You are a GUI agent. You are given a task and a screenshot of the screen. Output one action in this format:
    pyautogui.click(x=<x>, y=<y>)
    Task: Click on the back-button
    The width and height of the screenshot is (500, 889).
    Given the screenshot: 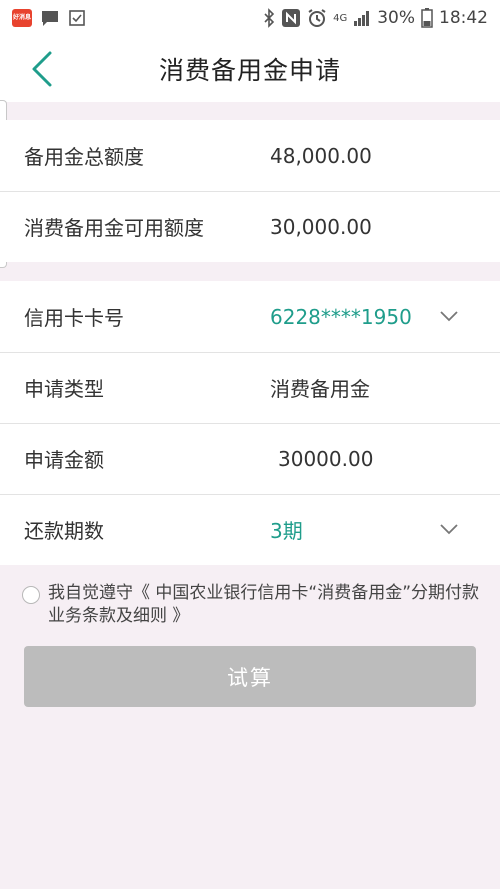 What is the action you would take?
    pyautogui.click(x=42, y=69)
    